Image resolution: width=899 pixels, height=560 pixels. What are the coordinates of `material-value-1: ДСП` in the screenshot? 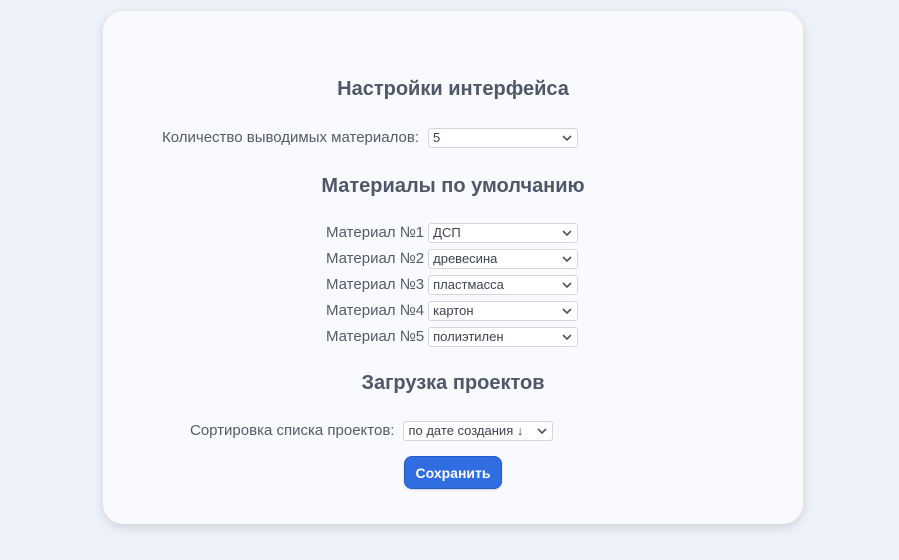 It's located at (447, 232).